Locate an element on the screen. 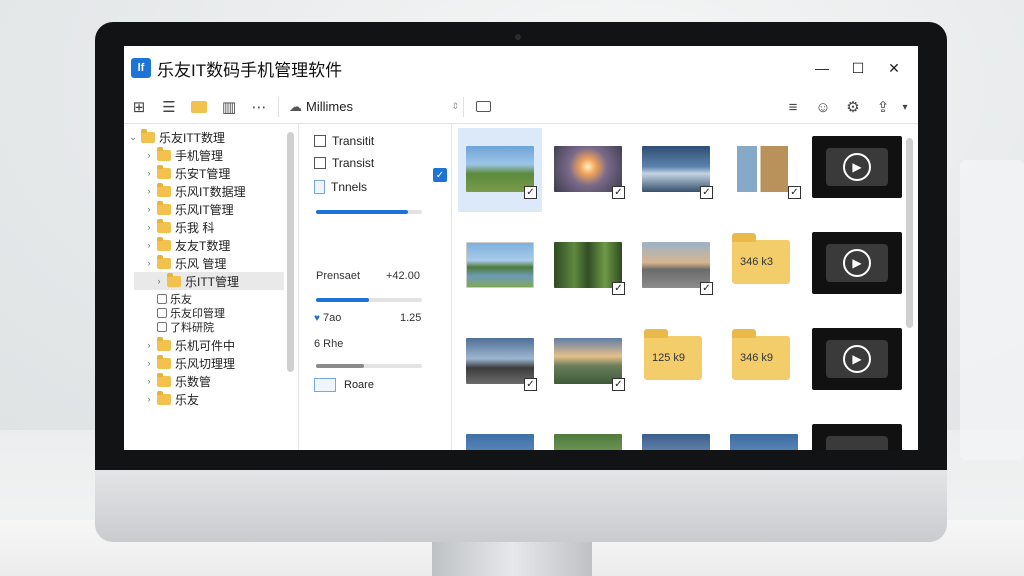 The image size is (1024, 576). chevron-down-icon: ⌄ is located at coordinates (133, 137).